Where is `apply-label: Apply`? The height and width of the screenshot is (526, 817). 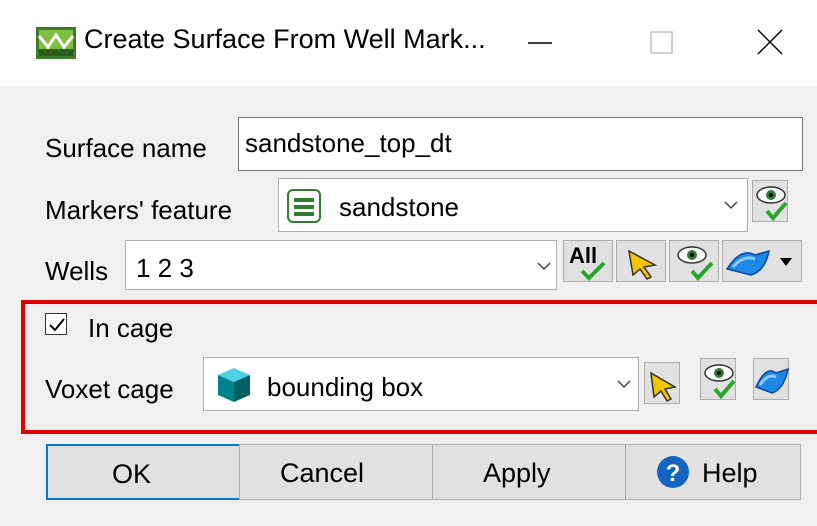
apply-label: Apply is located at coordinates (517, 473).